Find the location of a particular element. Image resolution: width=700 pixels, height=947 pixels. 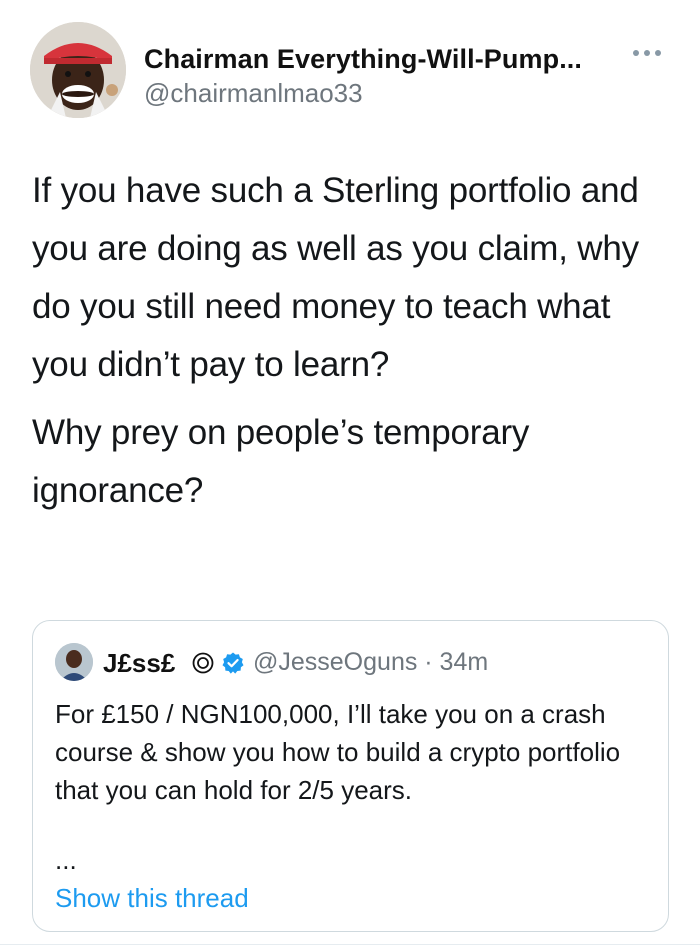

quoted-tweet-header: J£ss£ @JesseOguns · 34m is located at coordinates (355, 663).